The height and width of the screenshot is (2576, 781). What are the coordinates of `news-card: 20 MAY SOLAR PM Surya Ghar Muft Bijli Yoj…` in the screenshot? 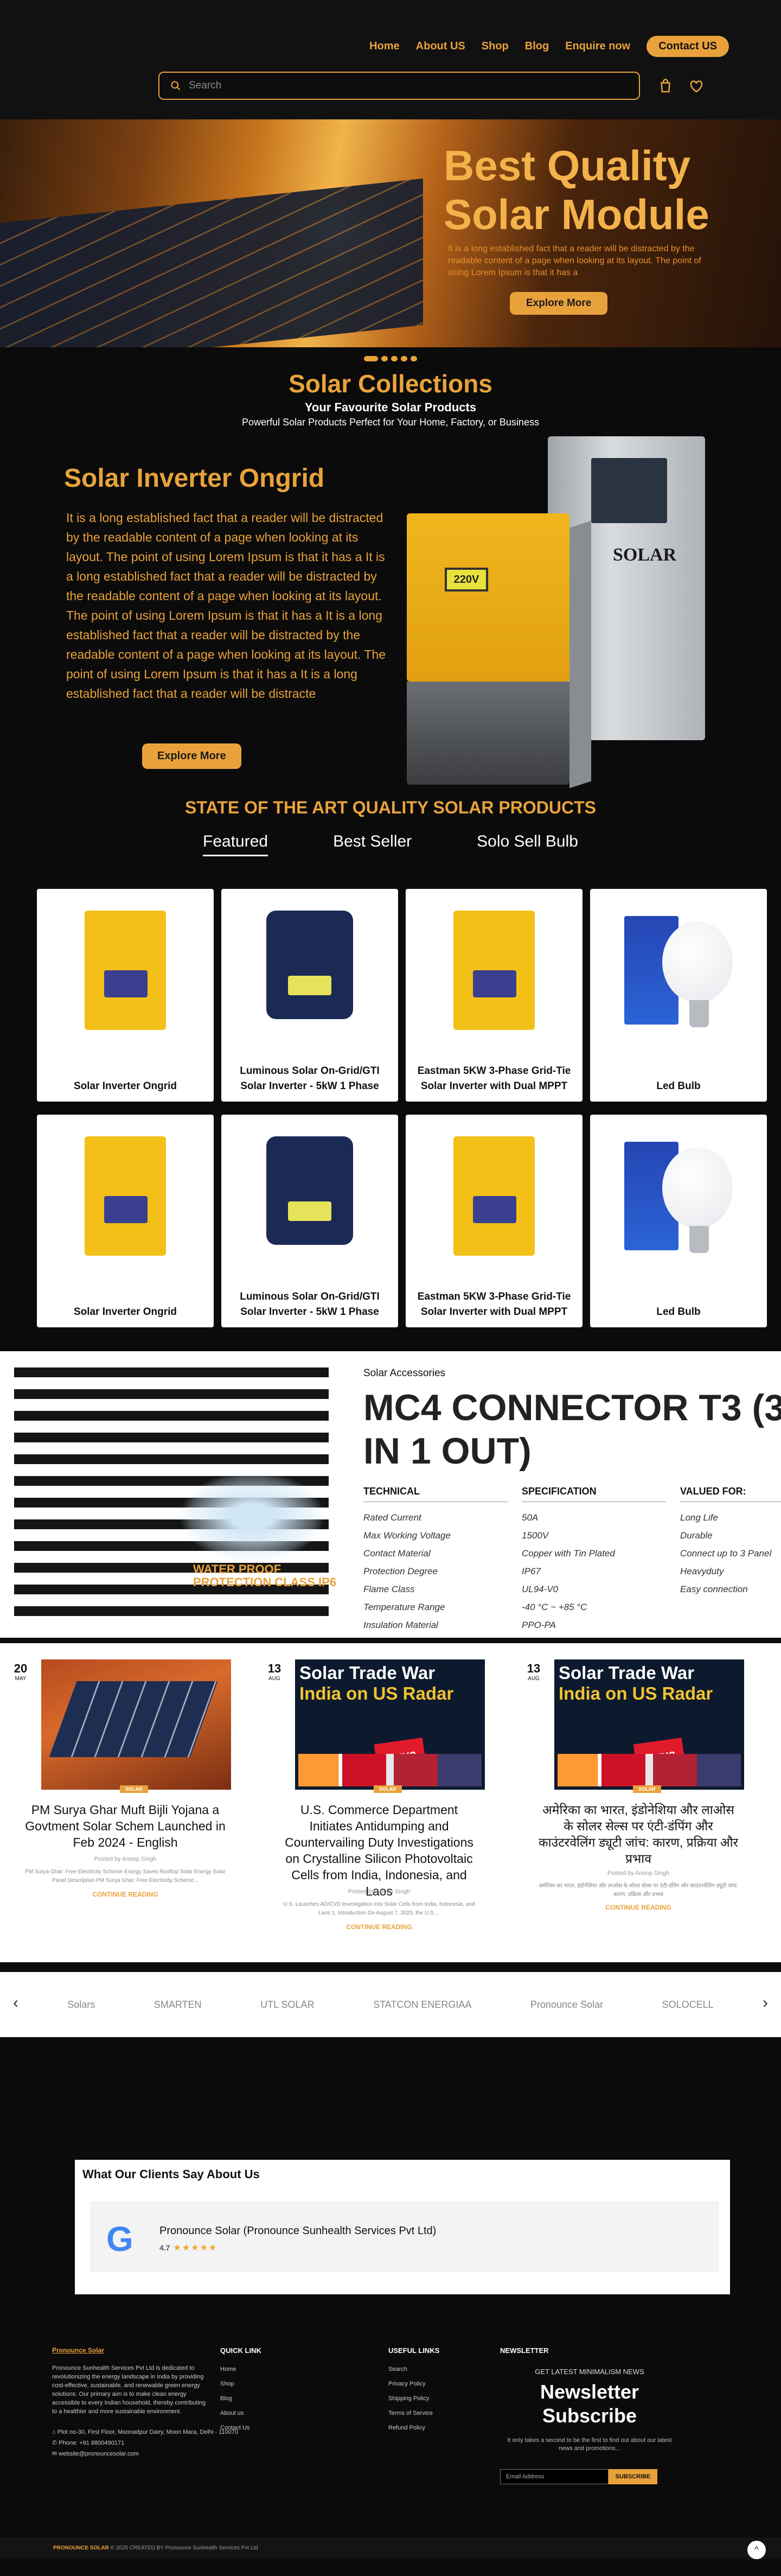 It's located at (120, 1803).